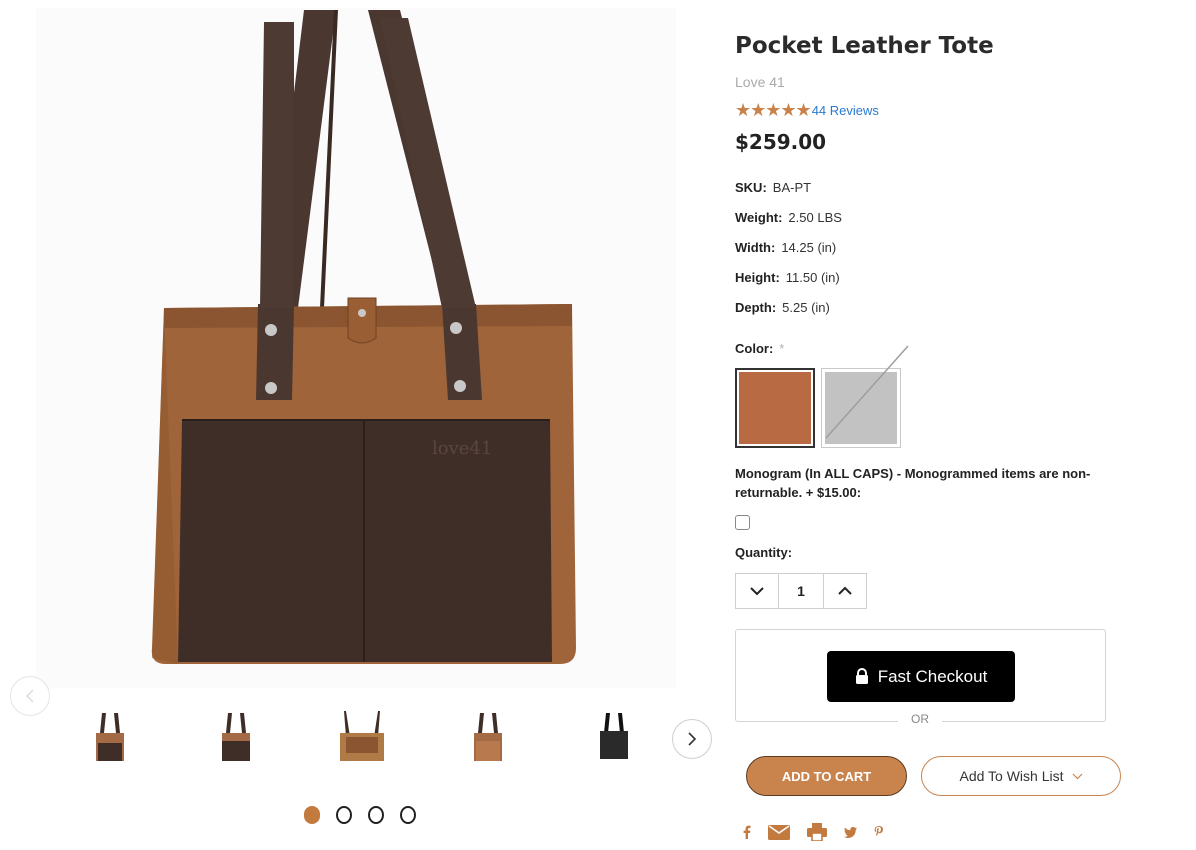 The height and width of the screenshot is (850, 1196). I want to click on spec-value: BA-PT, so click(792, 187).